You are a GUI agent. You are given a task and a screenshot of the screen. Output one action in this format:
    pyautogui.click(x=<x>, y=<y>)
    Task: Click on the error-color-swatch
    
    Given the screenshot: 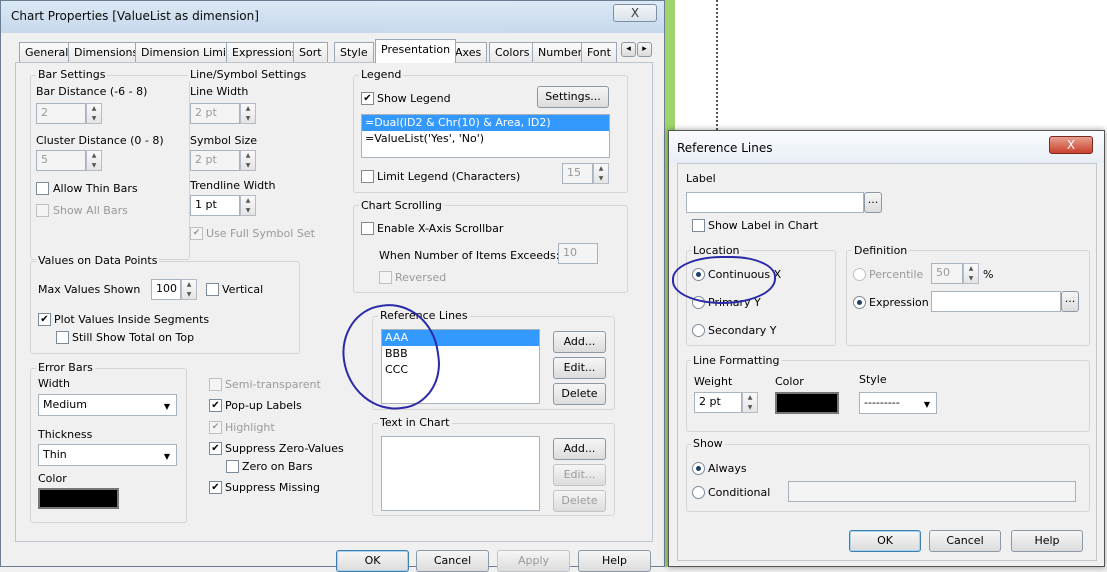 What is the action you would take?
    pyautogui.click(x=78, y=498)
    